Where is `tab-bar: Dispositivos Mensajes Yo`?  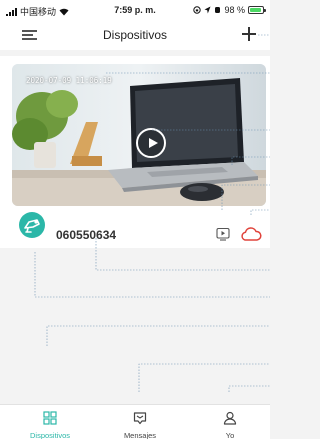 tab-bar: Dispositivos Mensajes Yo is located at coordinates (135, 421).